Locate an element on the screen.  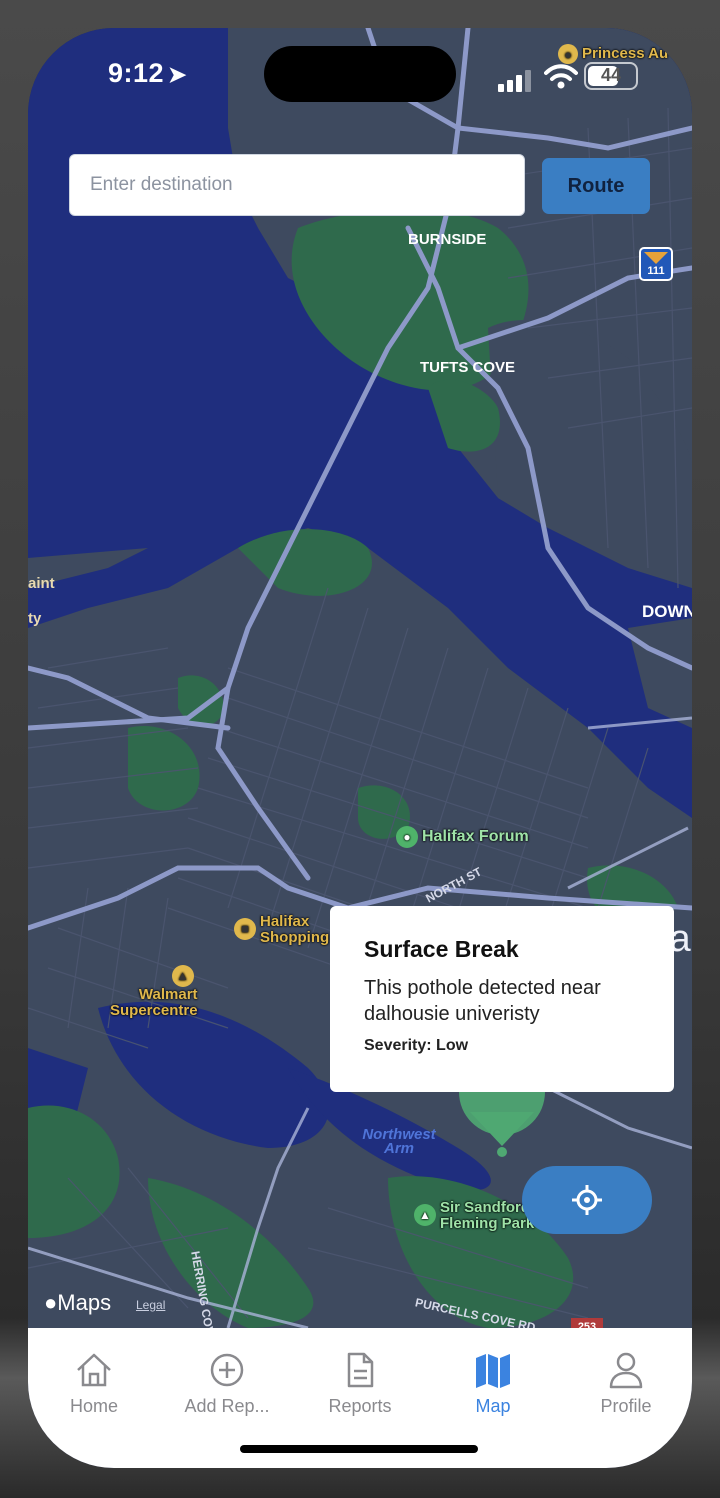
map-icon is located at coordinates (493, 1371).